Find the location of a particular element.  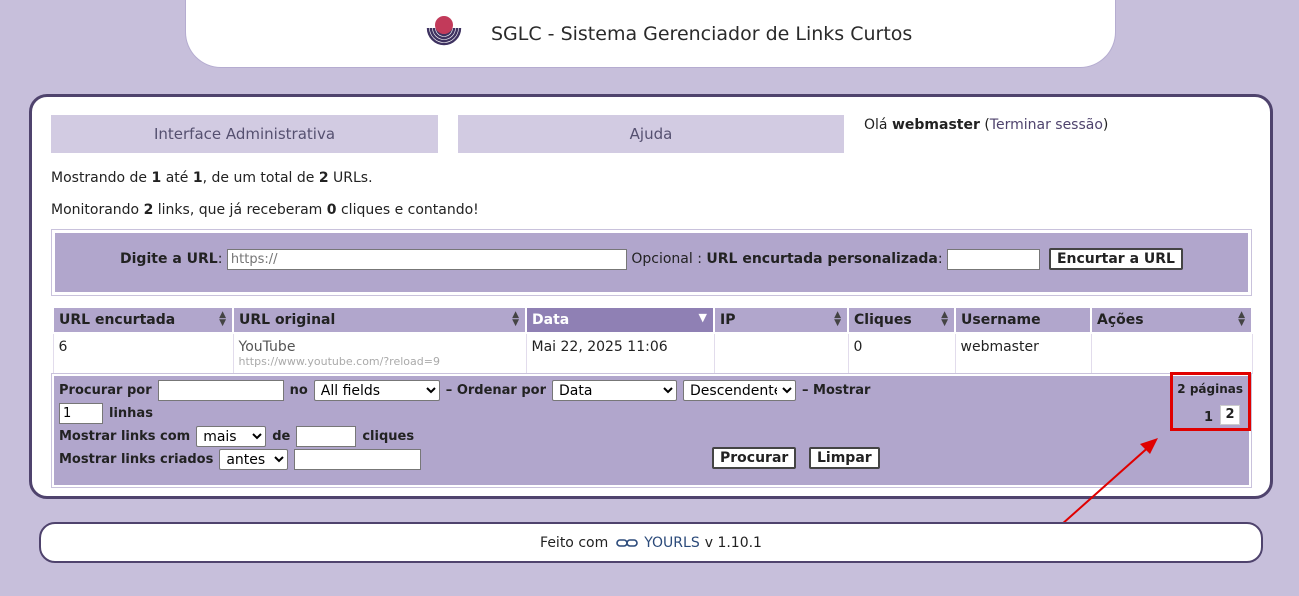

monitoring-prefix: Monitorando is located at coordinates (95, 210).